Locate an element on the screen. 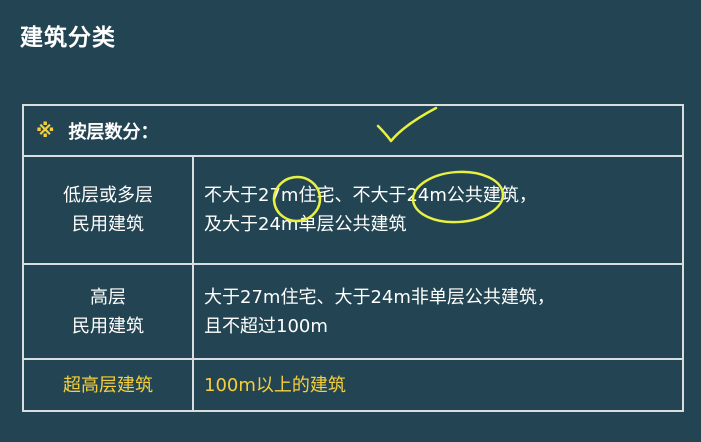 Image resolution: width=701 pixels, height=442 pixels. category-cell: 低层或多层 民用建筑 is located at coordinates (109, 210).